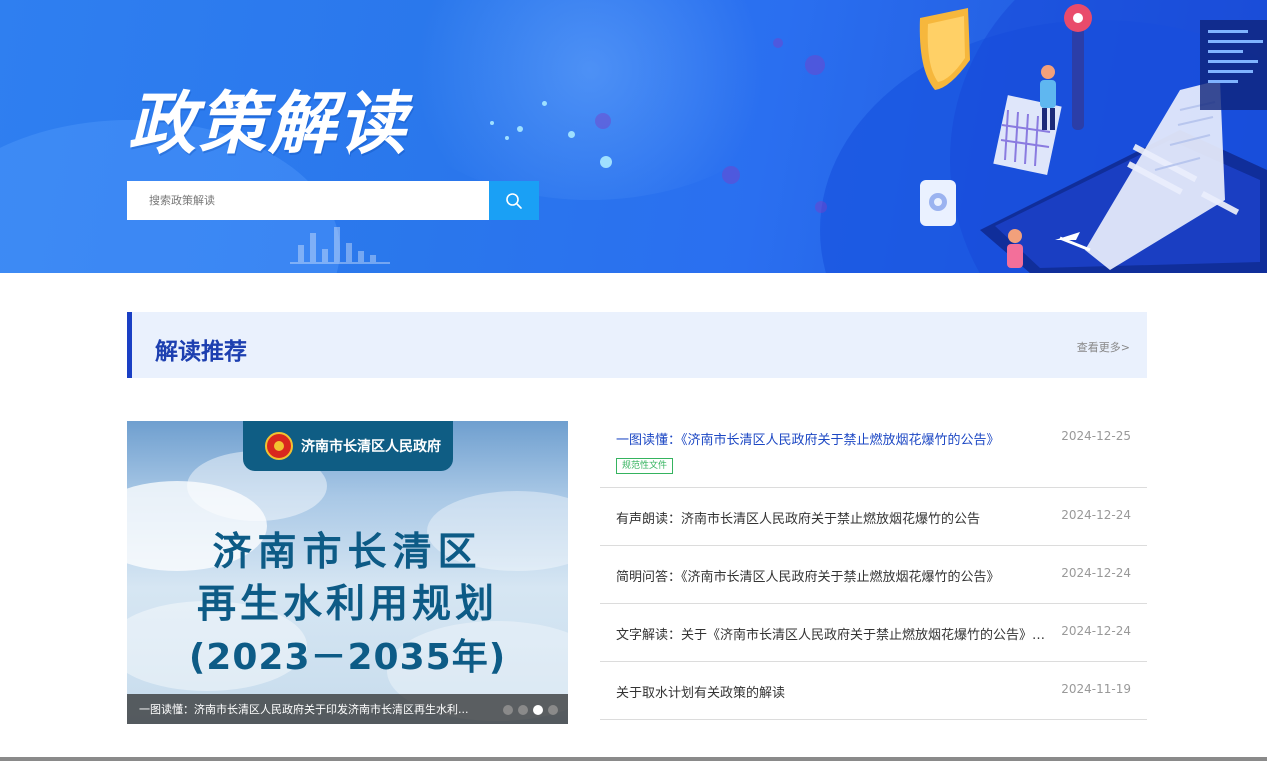 The width and height of the screenshot is (1267, 761). Describe the element at coordinates (530, 710) in the screenshot. I see `carousel-indicators` at that location.